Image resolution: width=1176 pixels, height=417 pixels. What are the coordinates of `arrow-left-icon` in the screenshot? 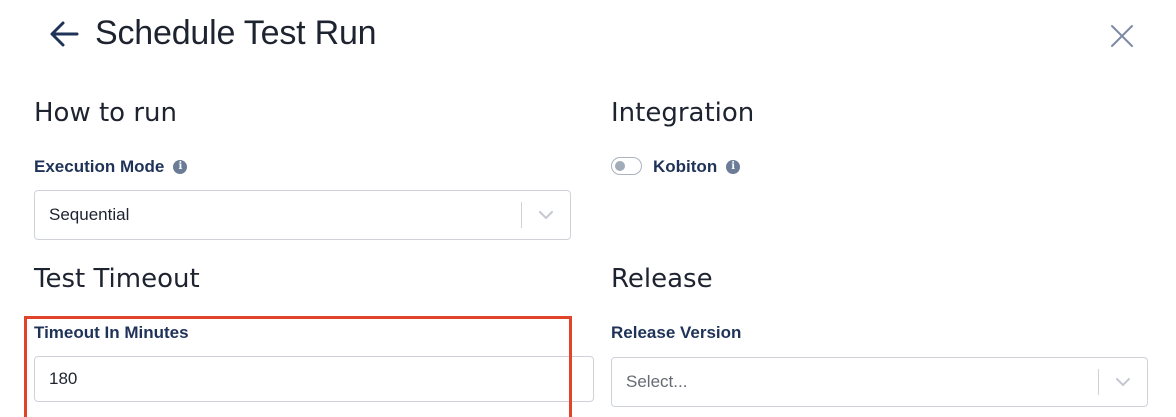 It's located at (64, 34).